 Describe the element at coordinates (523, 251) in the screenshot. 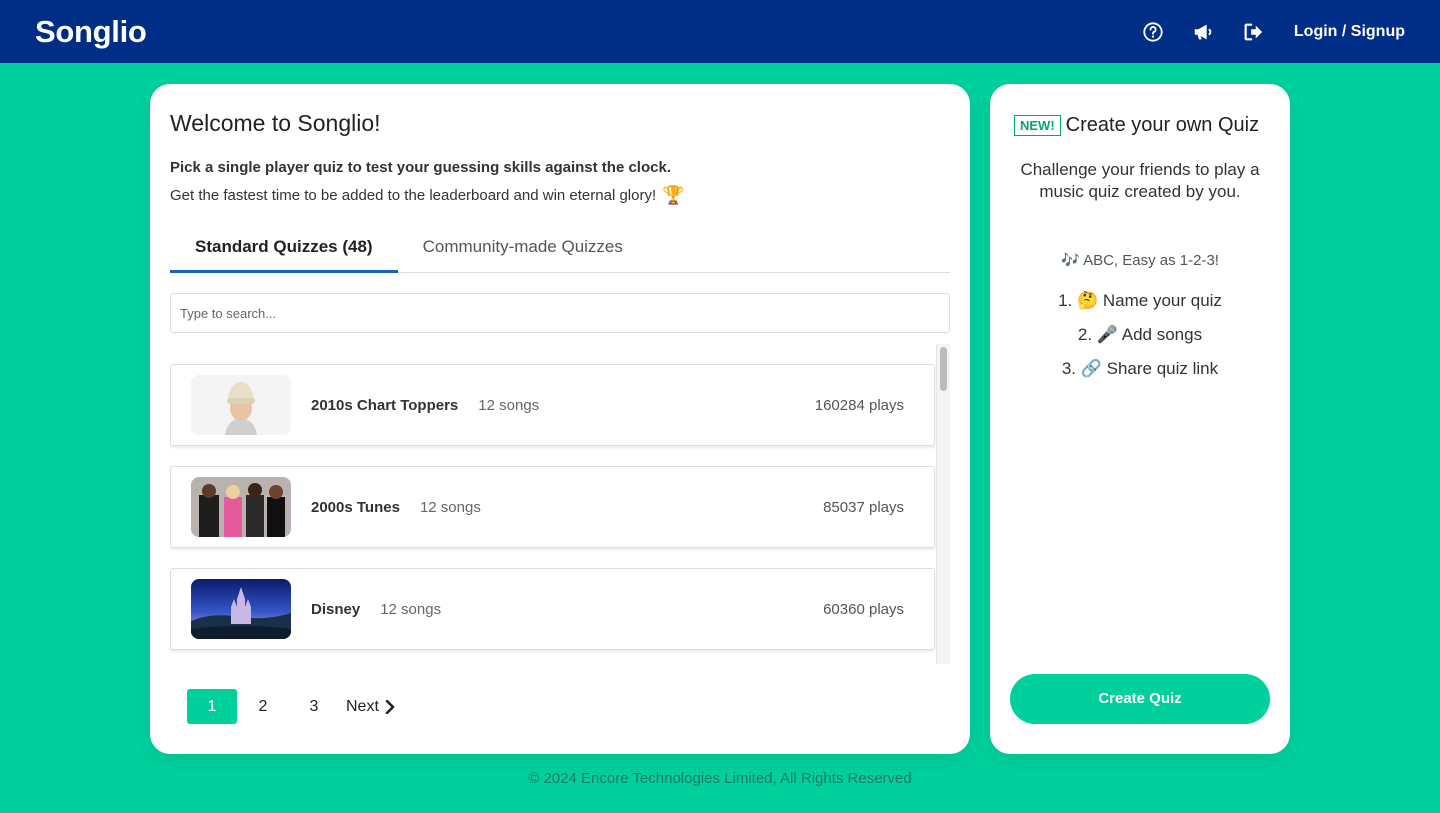

I see `tab-community-quizzes: Community-made Quizzes` at that location.